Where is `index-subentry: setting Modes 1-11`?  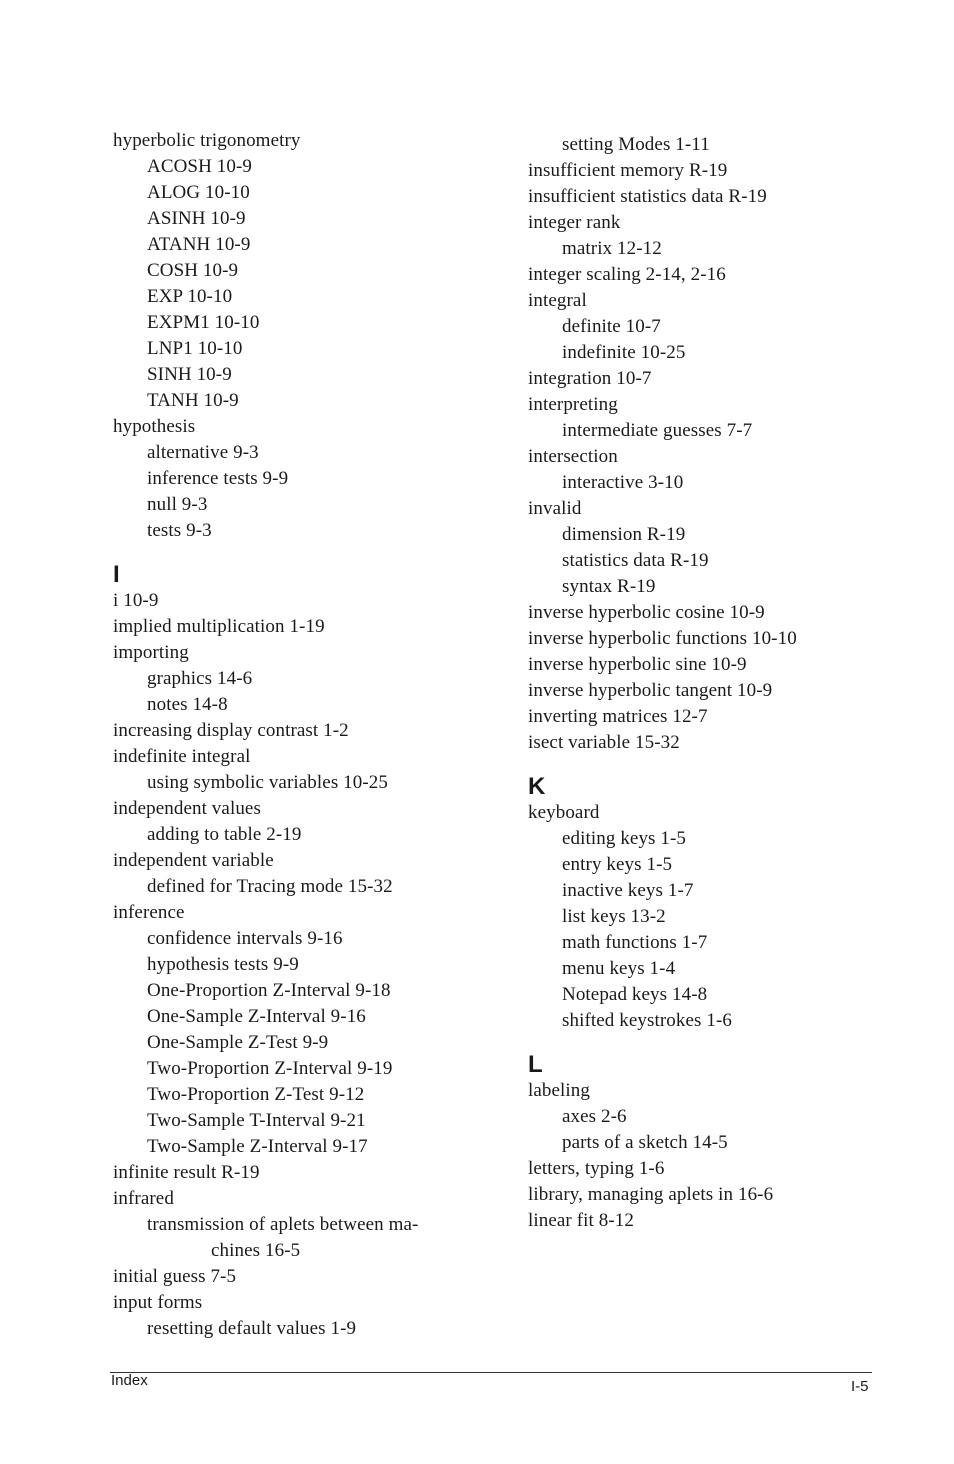
index-subentry: setting Modes 1-11 is located at coordinates (636, 144).